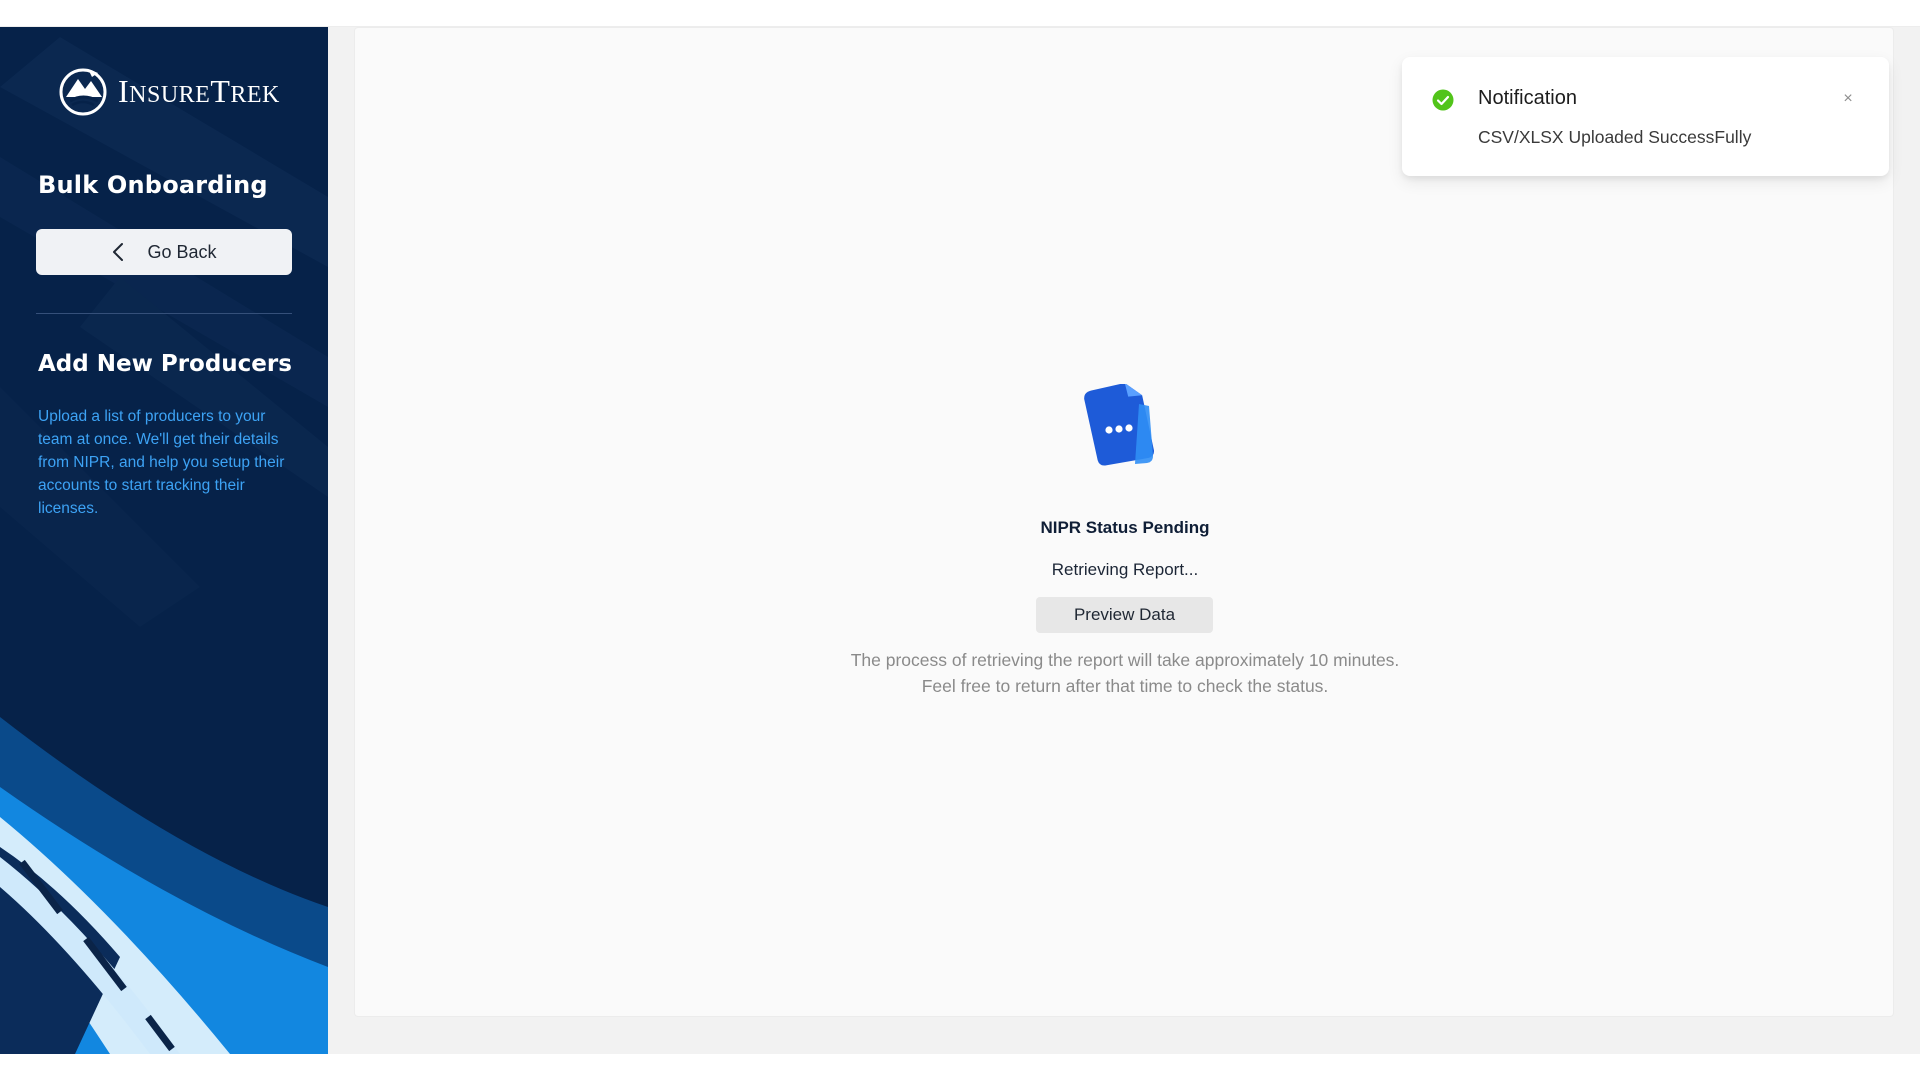 The width and height of the screenshot is (1920, 1080). What do you see at coordinates (153, 185) in the screenshot?
I see `sidebar-title: Bulk Onboarding` at bounding box center [153, 185].